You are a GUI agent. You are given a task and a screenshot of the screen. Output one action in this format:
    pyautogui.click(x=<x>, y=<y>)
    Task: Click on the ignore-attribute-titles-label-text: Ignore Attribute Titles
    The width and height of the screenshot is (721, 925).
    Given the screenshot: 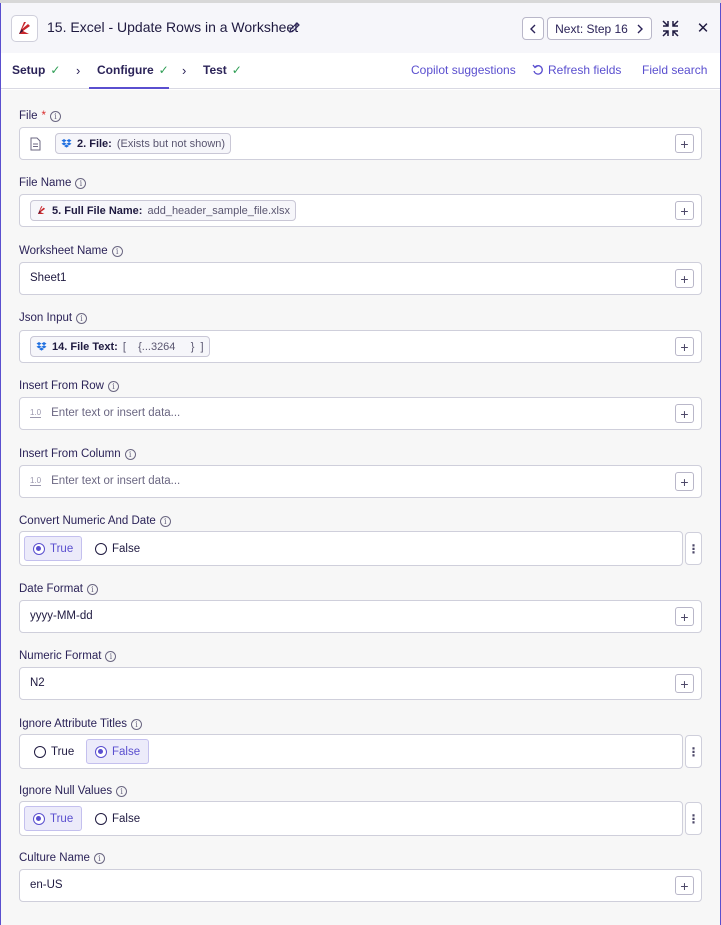 What is the action you would take?
    pyautogui.click(x=73, y=724)
    